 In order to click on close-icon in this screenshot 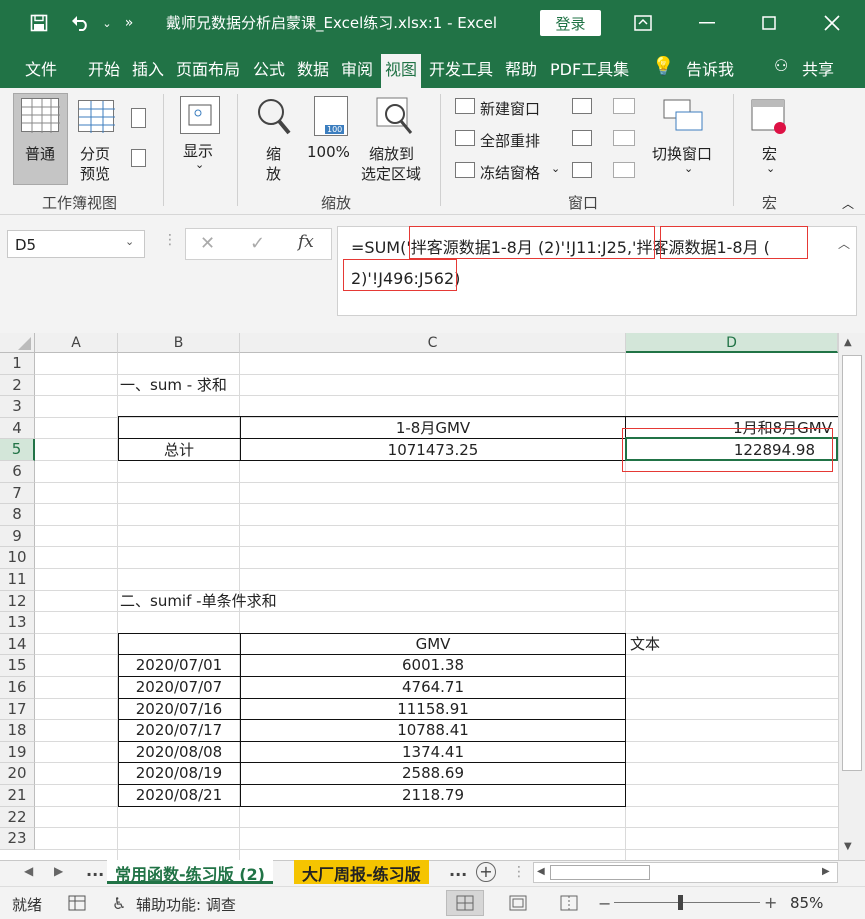, I will do `click(832, 23)`.